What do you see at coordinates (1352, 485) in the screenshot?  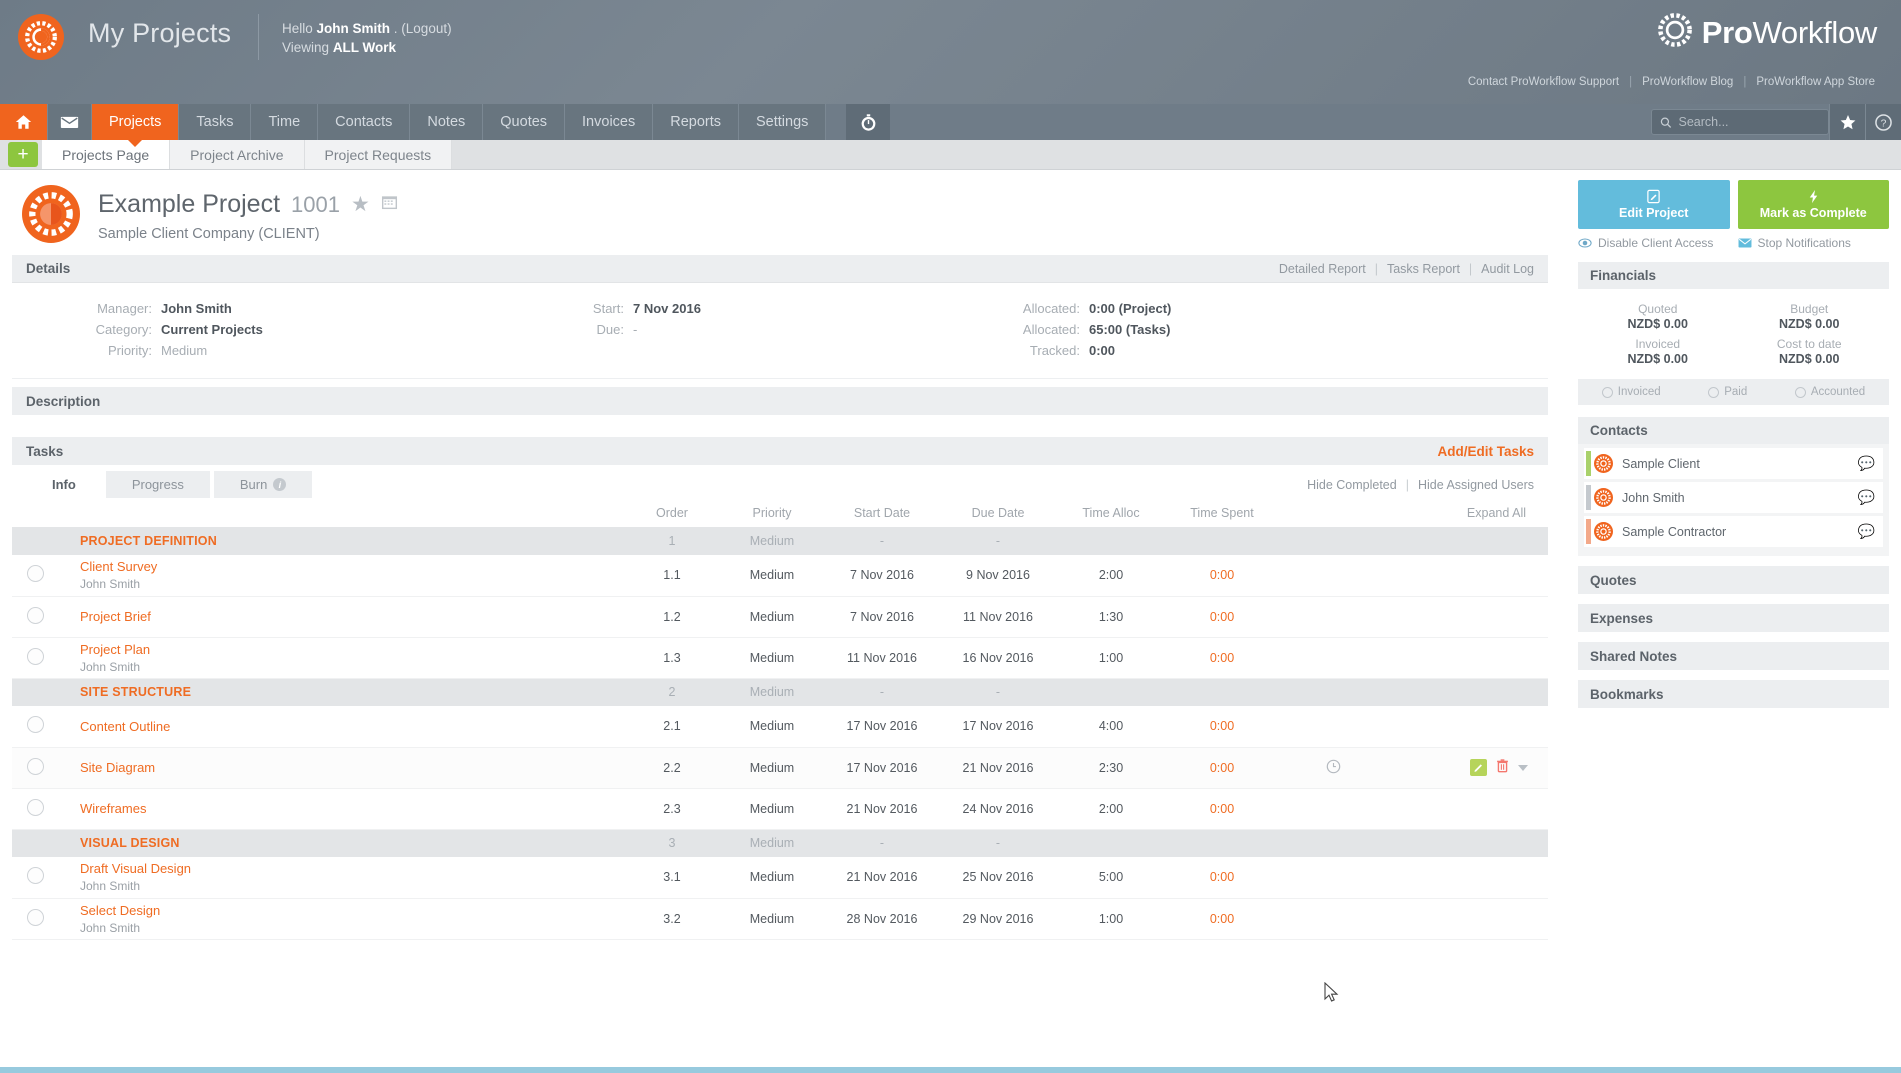 I see `link-hide-completed: Hide Completed` at bounding box center [1352, 485].